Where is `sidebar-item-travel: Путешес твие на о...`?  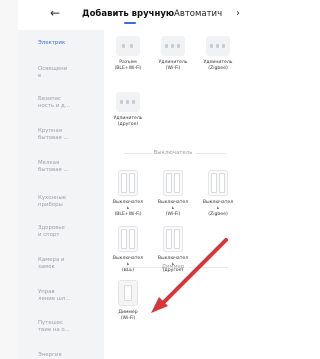 sidebar-item-travel: Путешес твие на о... is located at coordinates (67, 327).